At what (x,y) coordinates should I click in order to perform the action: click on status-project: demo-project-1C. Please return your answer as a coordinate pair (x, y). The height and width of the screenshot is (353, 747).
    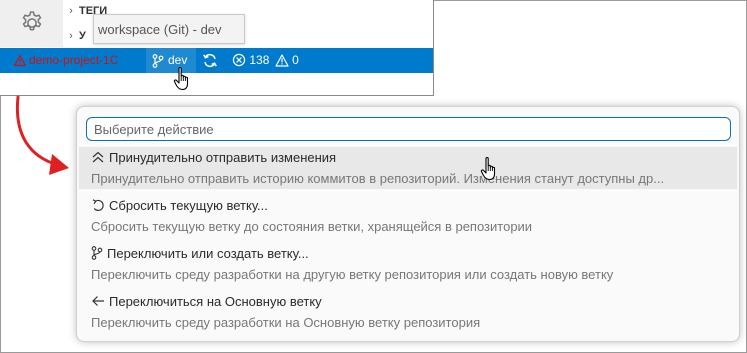
    Looking at the image, I should click on (73, 60).